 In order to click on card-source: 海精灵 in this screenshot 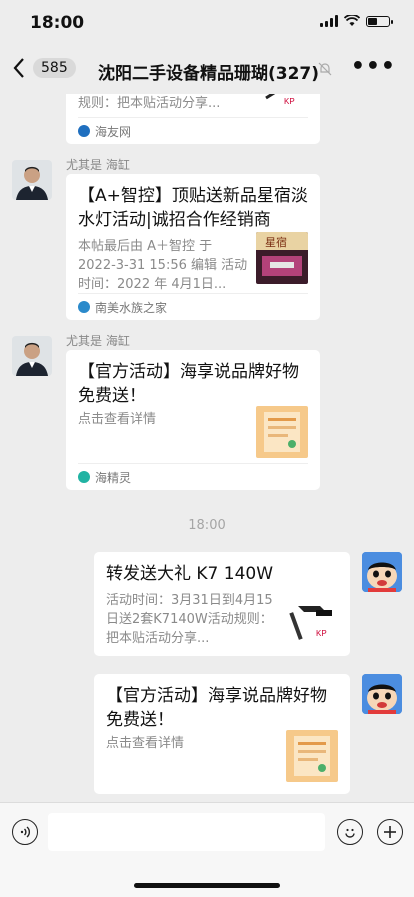, I will do `click(193, 476)`.